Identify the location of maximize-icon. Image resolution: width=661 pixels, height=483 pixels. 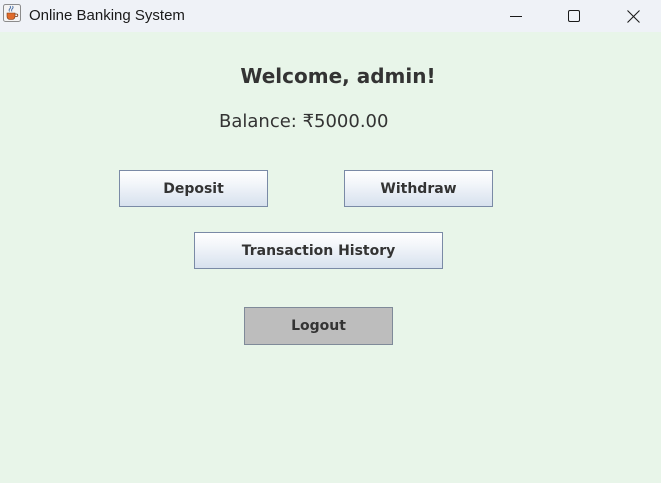
(574, 16).